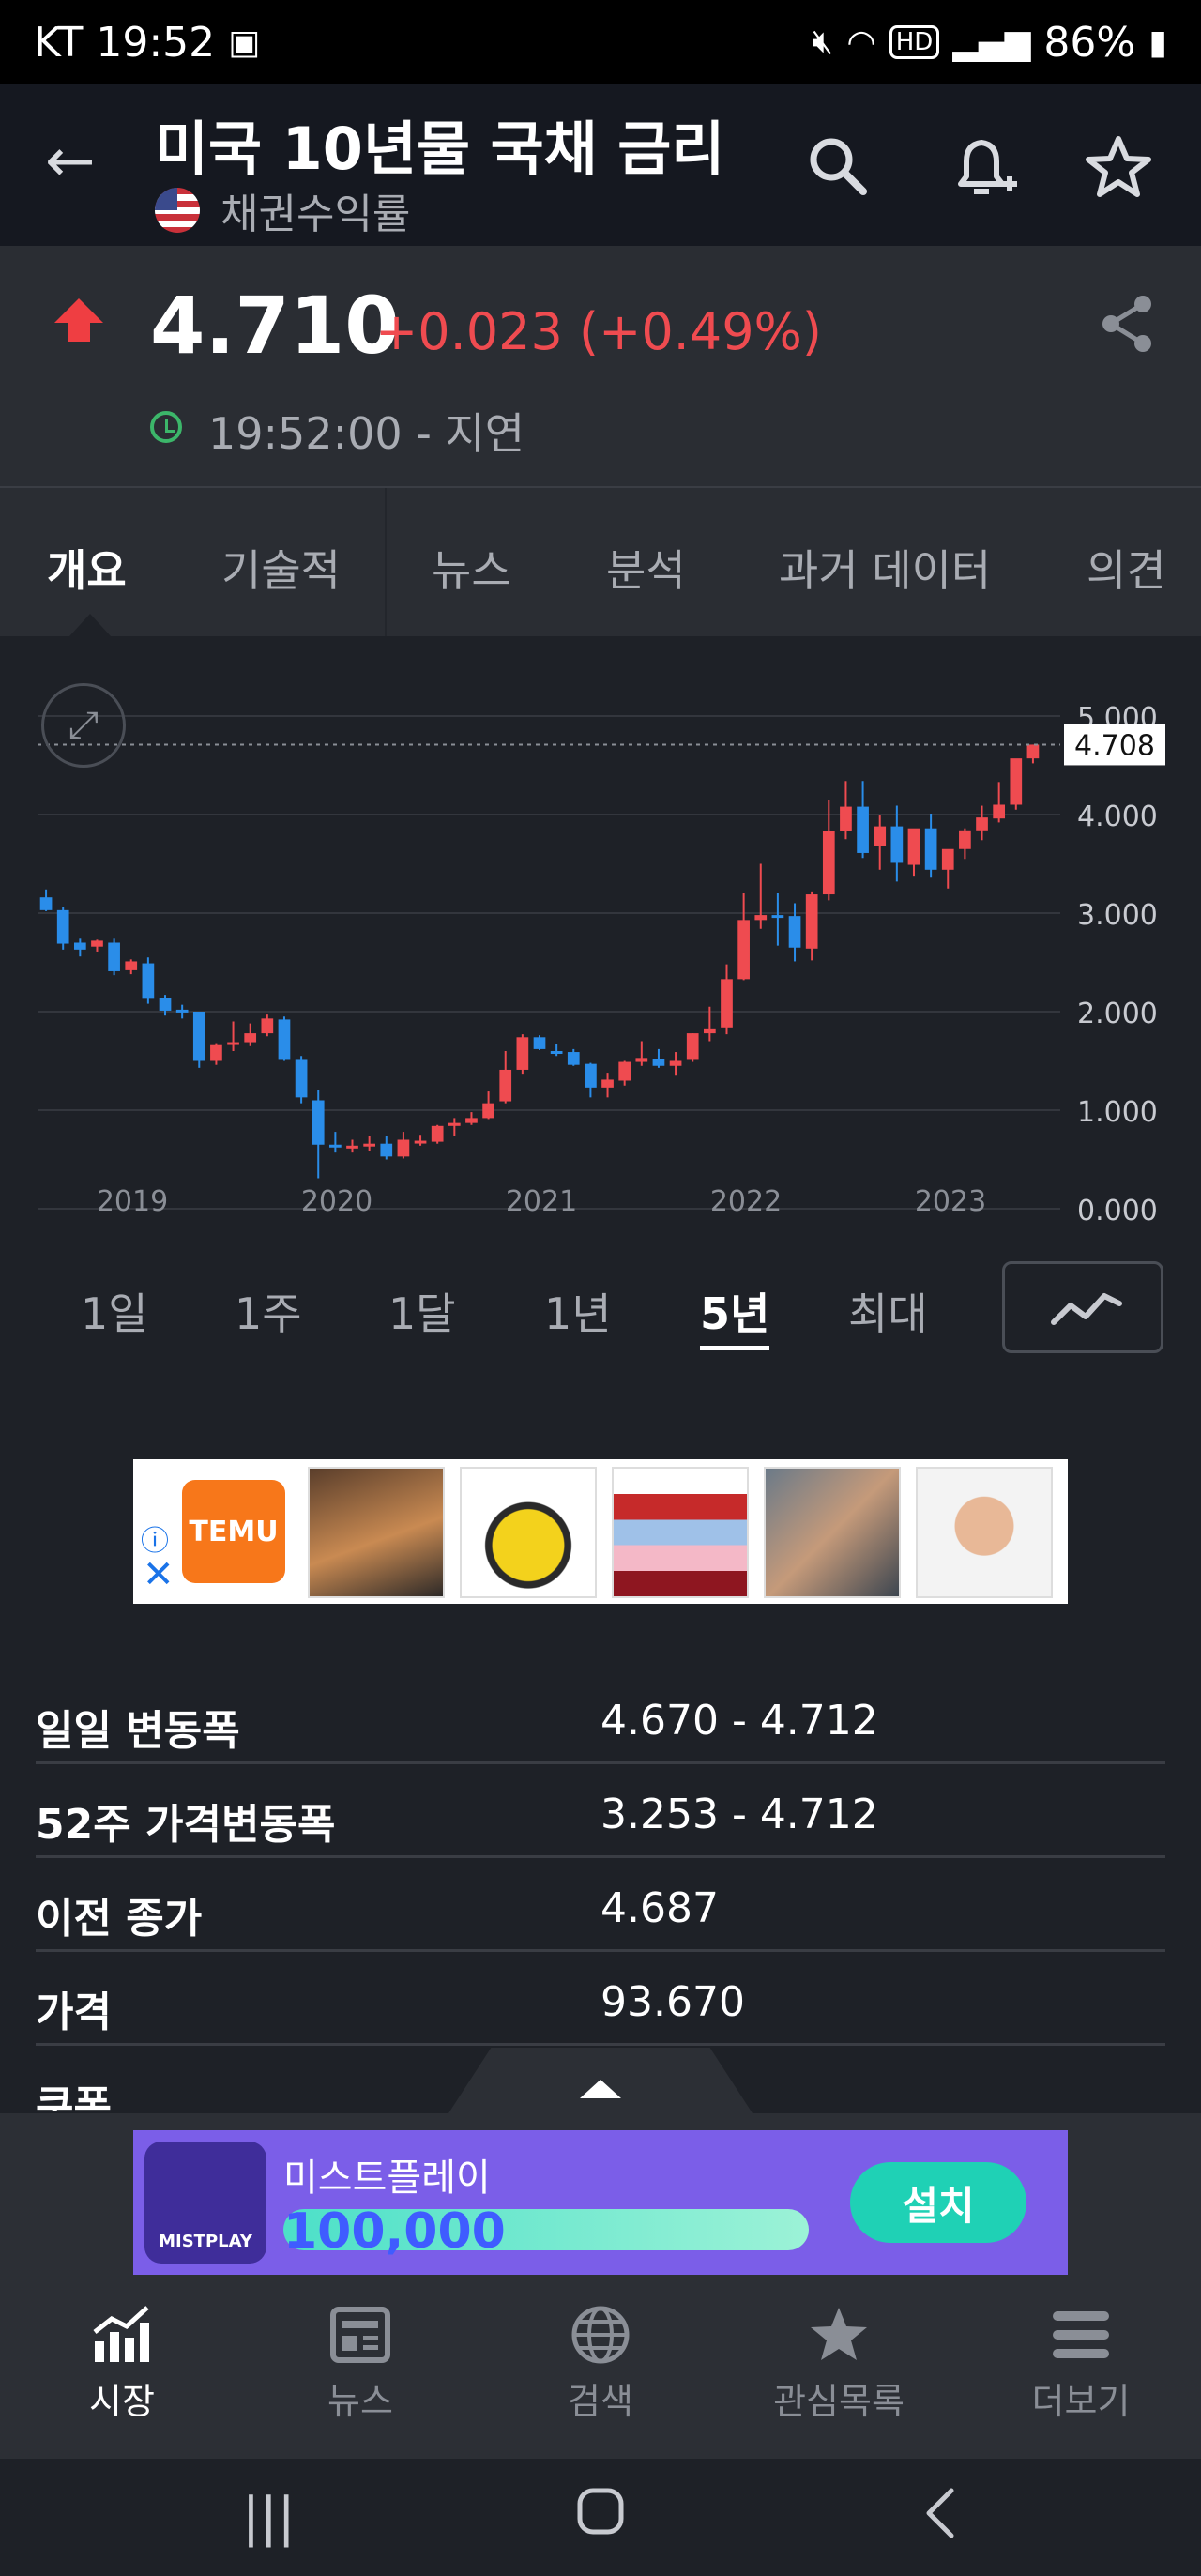 This screenshot has height=2576, width=1201. I want to click on nav-label: 관심목록, so click(839, 2401).